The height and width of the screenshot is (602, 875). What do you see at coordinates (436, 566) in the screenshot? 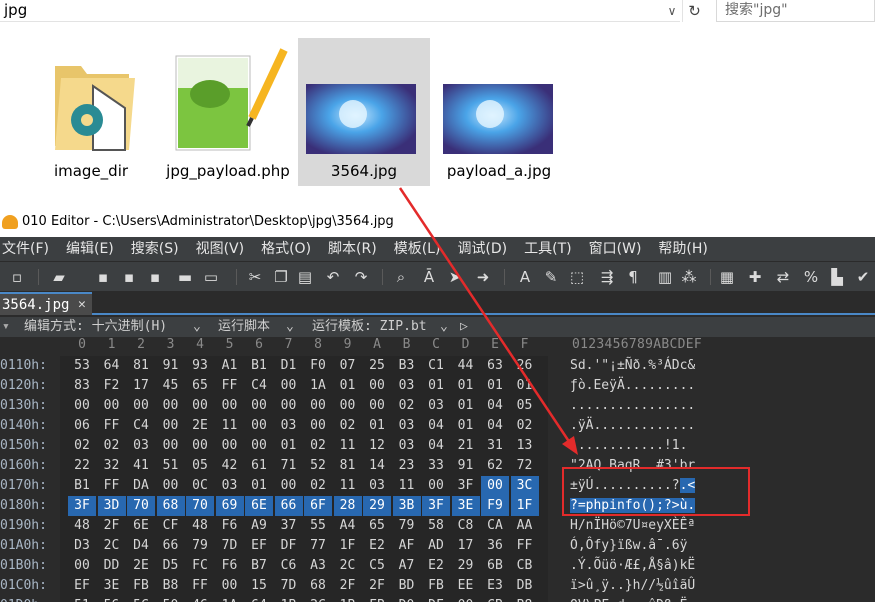
I see `hex-byte: E2` at bounding box center [436, 566].